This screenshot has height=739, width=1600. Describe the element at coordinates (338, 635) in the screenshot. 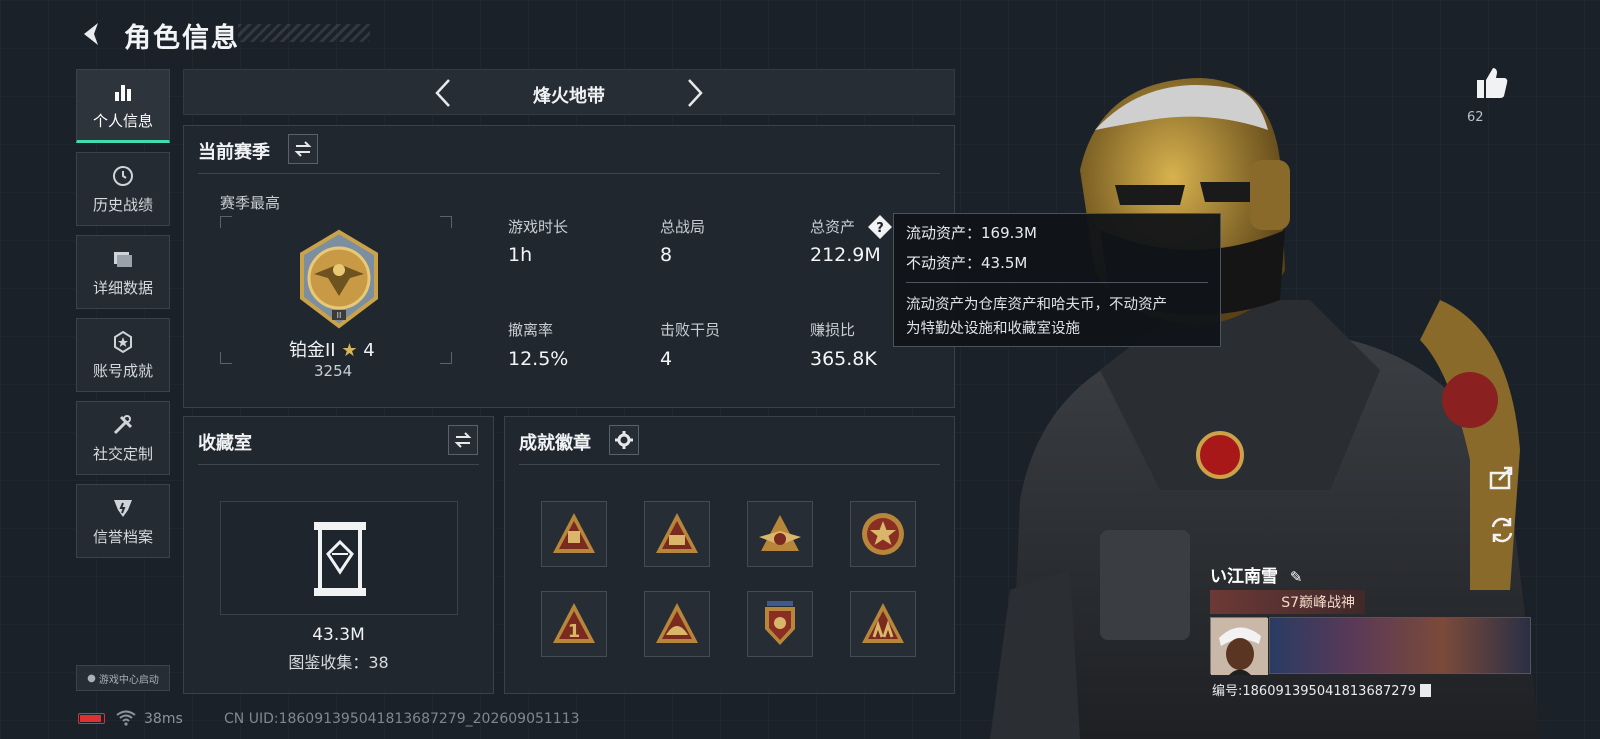

I see `collection-value: 43.3M` at that location.